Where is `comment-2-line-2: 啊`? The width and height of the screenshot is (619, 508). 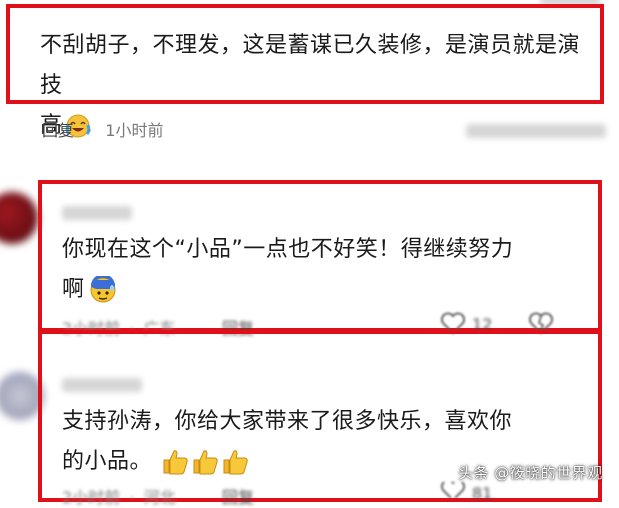 comment-2-line-2: 啊 is located at coordinates (73, 289).